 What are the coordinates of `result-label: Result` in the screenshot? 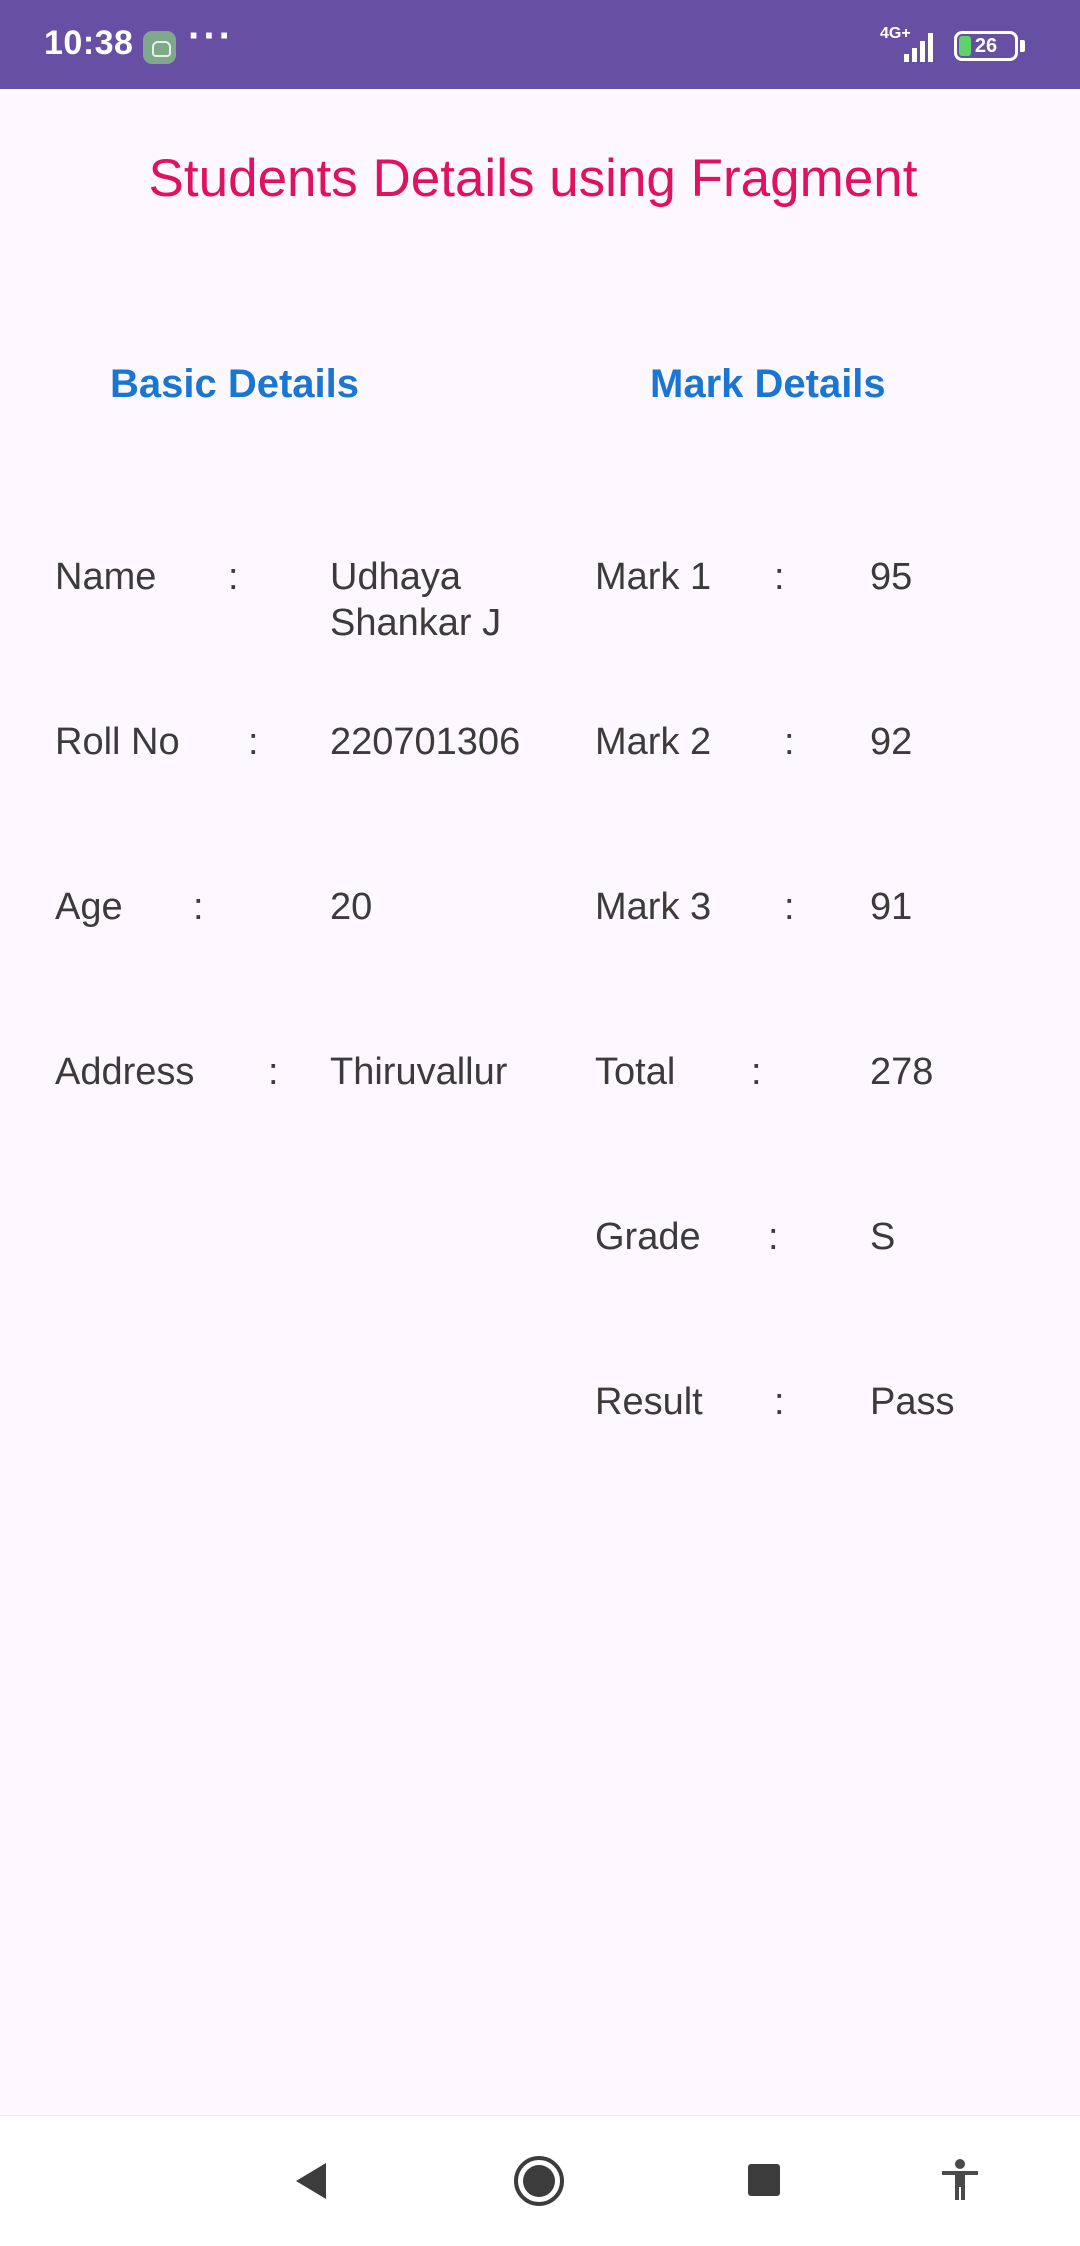 It's located at (649, 1402).